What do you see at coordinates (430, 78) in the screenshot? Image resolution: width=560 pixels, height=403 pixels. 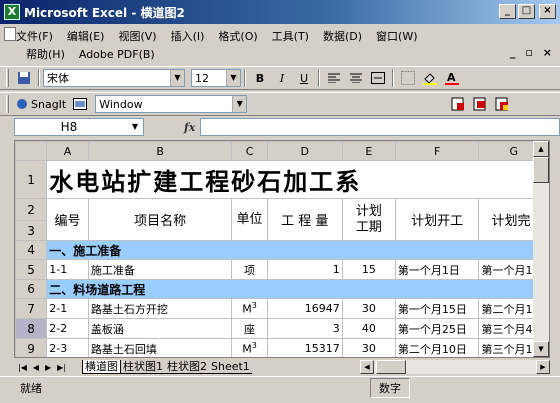 I see `fill-color-button` at bounding box center [430, 78].